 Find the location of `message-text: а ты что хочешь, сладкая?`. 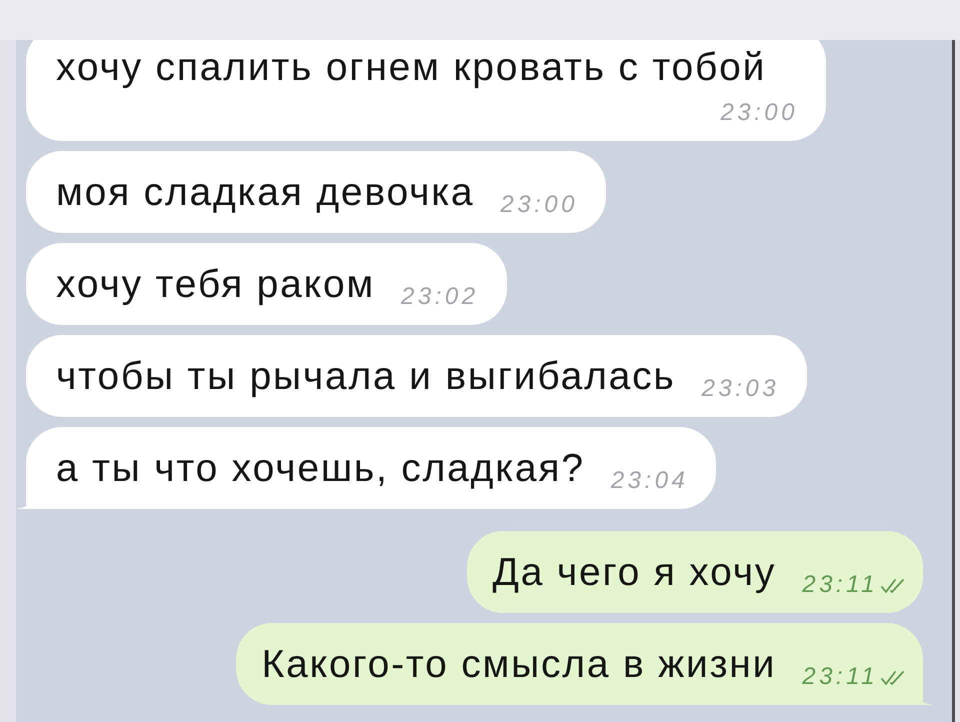

message-text: а ты что хочешь, сладкая? is located at coordinates (320, 469).